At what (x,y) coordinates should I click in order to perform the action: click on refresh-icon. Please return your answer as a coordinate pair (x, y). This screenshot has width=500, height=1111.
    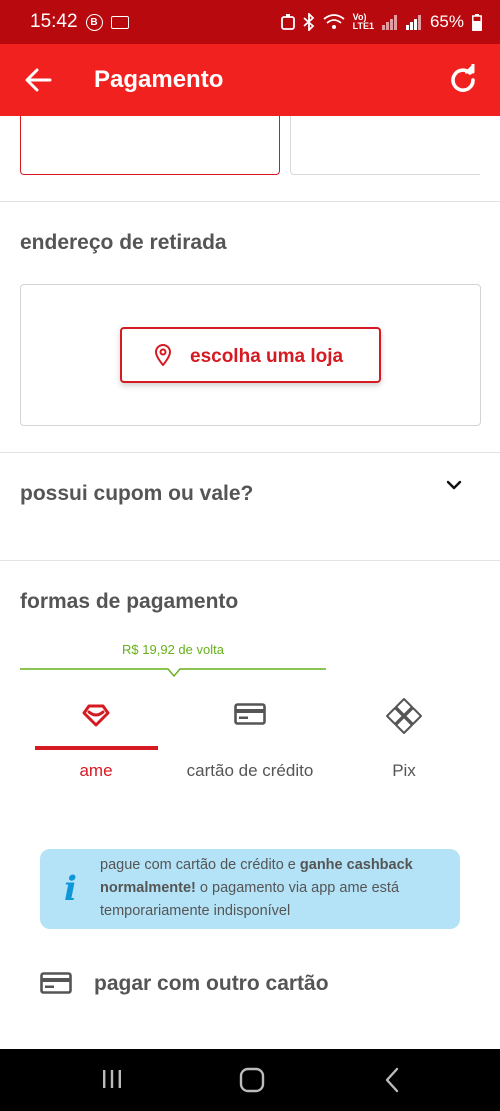
    Looking at the image, I should click on (463, 80).